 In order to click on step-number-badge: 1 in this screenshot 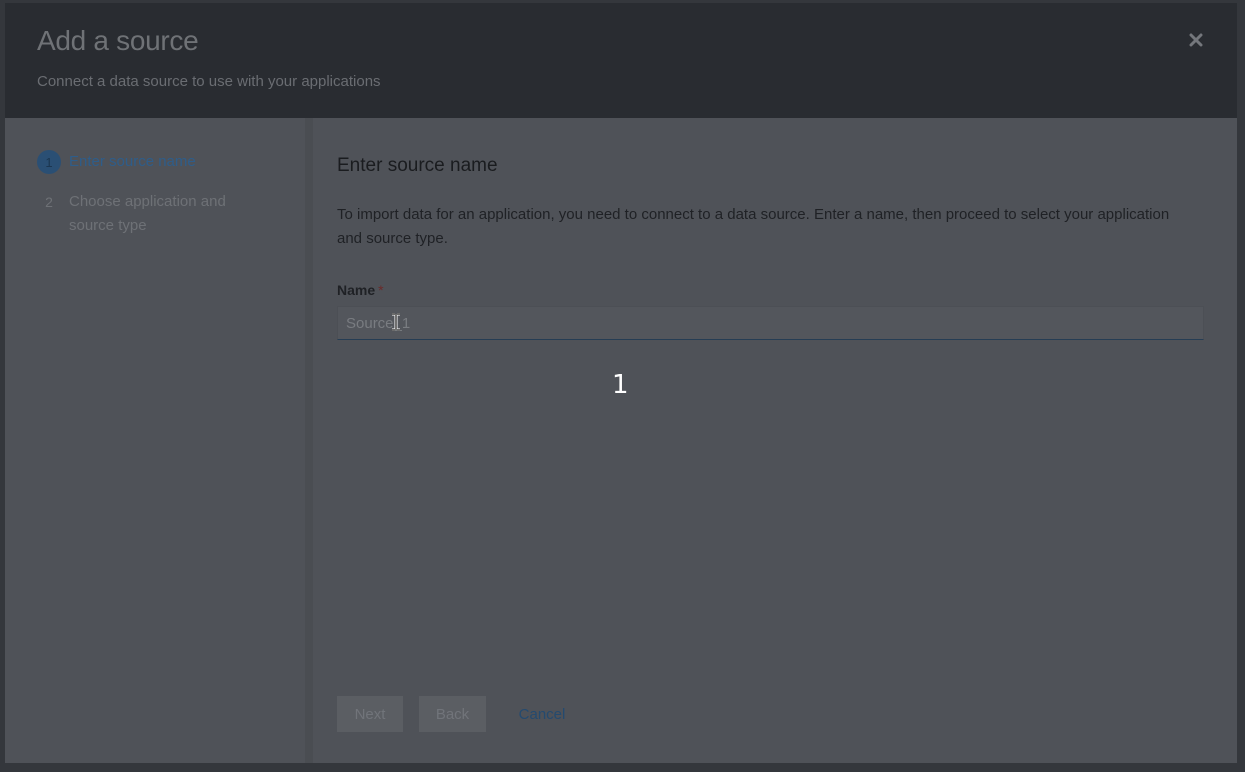, I will do `click(49, 162)`.